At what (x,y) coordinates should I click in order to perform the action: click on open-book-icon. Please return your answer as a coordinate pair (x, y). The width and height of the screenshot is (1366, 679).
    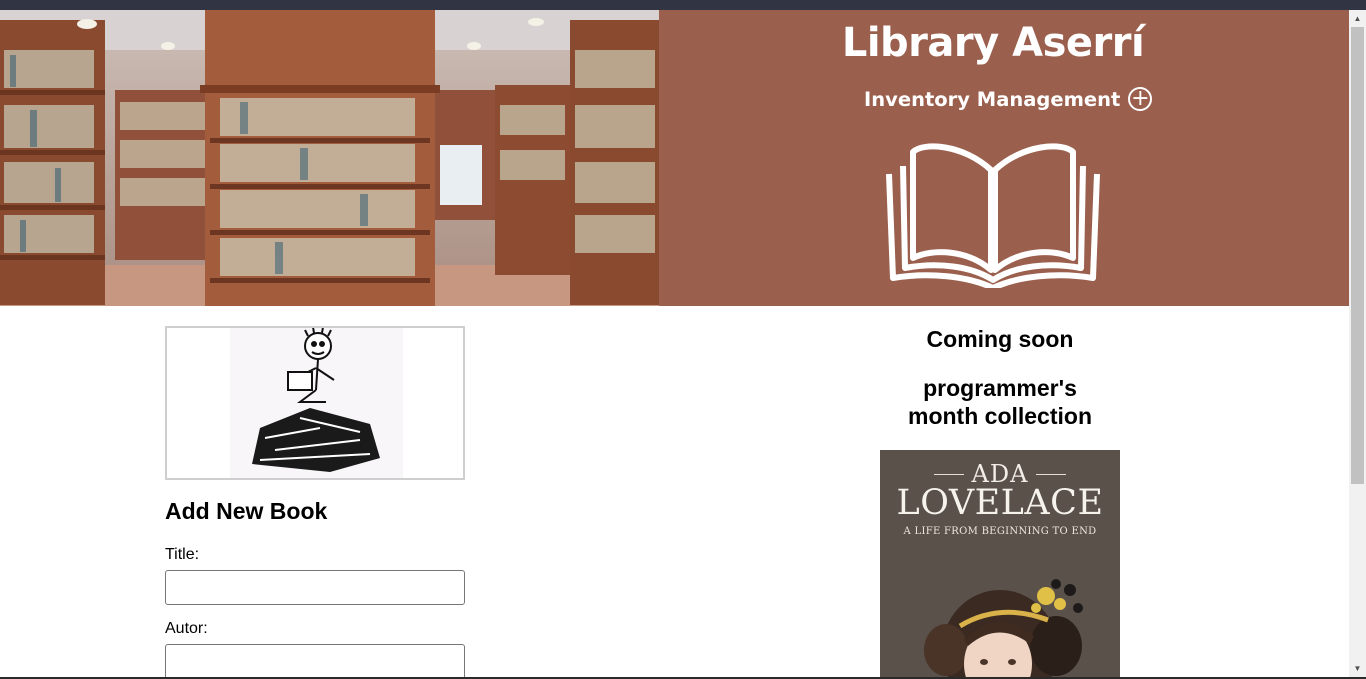
    Looking at the image, I should click on (993, 215).